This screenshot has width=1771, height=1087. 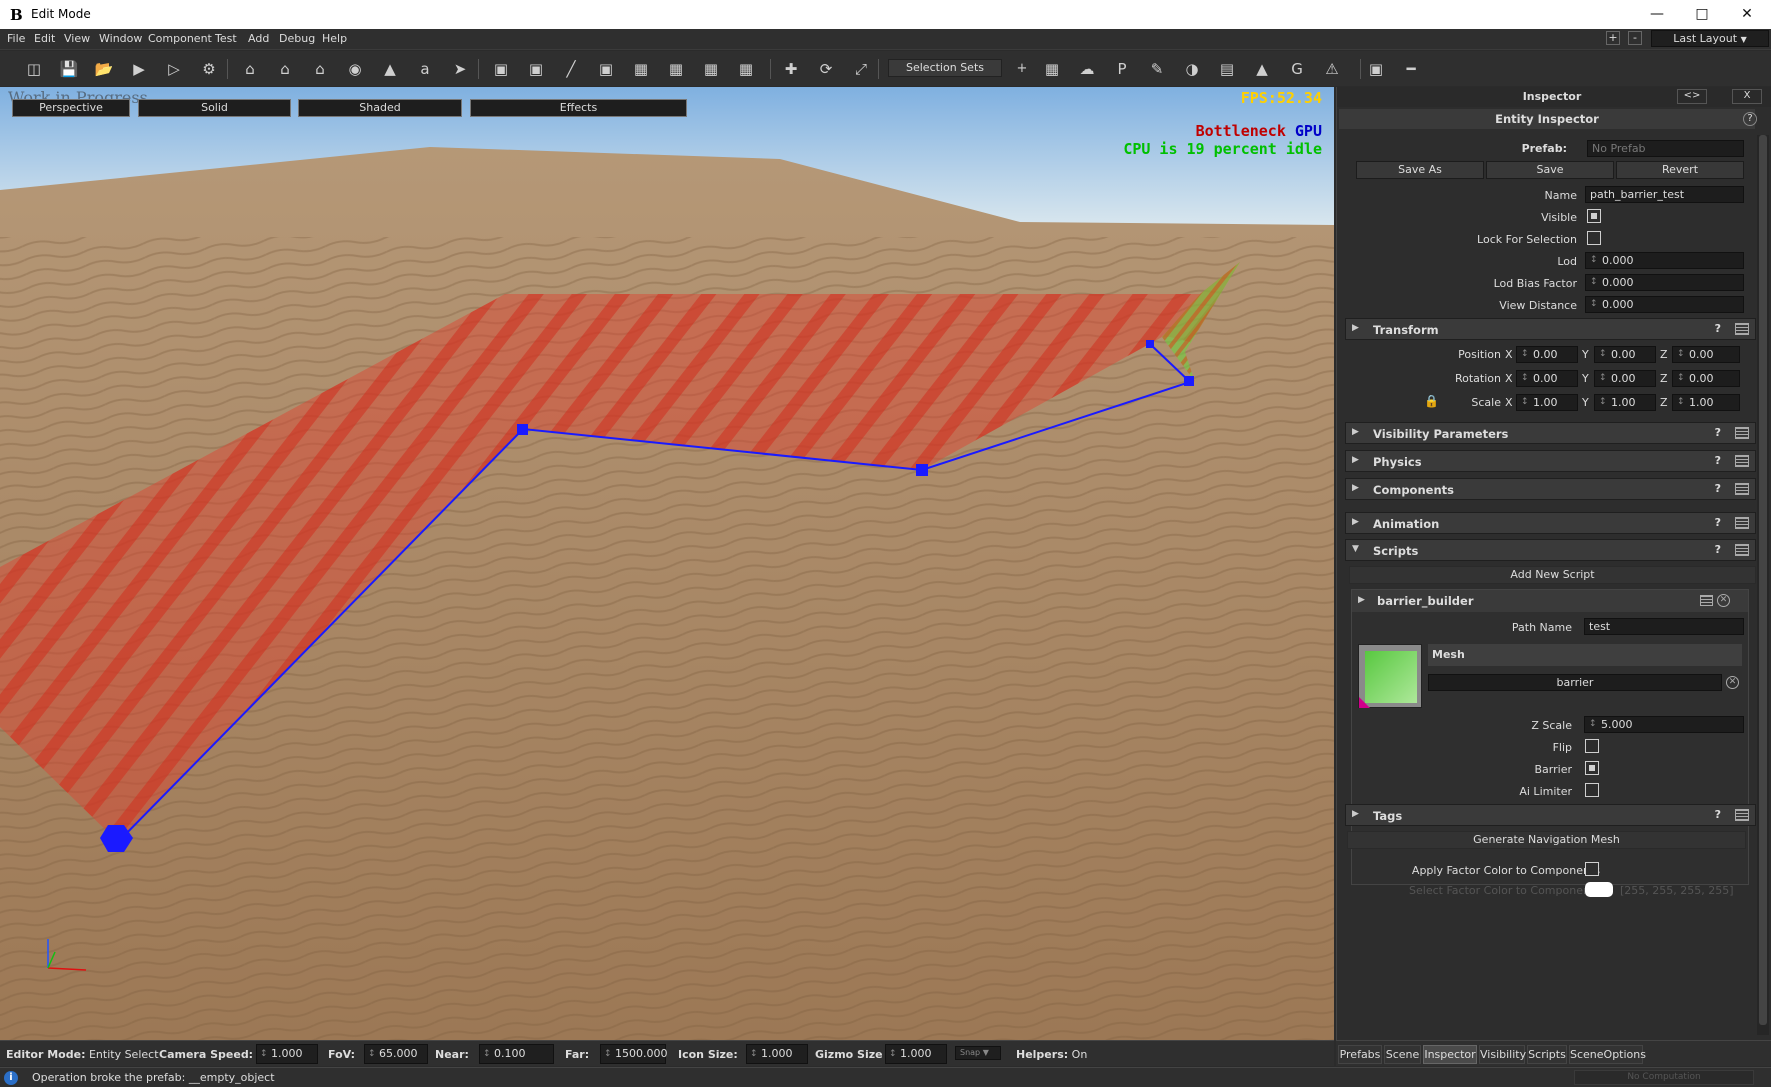 What do you see at coordinates (711, 69) in the screenshot?
I see `grid-rotate-icon: ▦` at bounding box center [711, 69].